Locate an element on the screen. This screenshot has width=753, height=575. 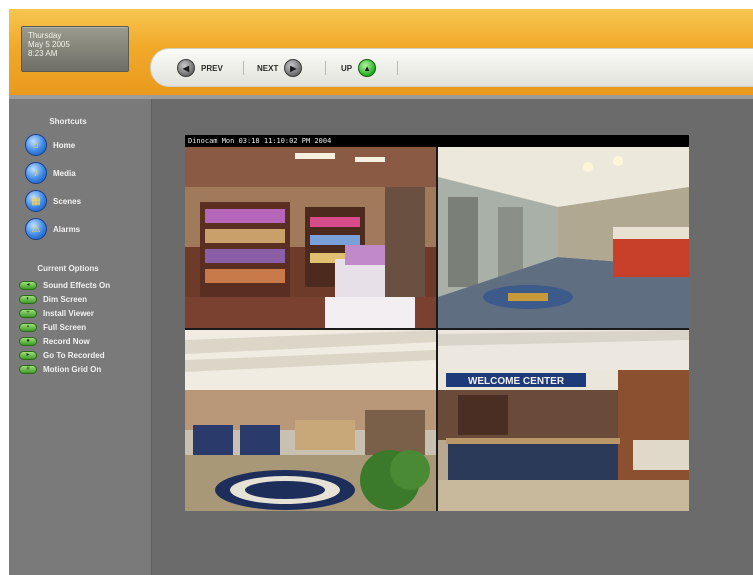
dim-icon: ◐ is located at coordinates (28, 299).